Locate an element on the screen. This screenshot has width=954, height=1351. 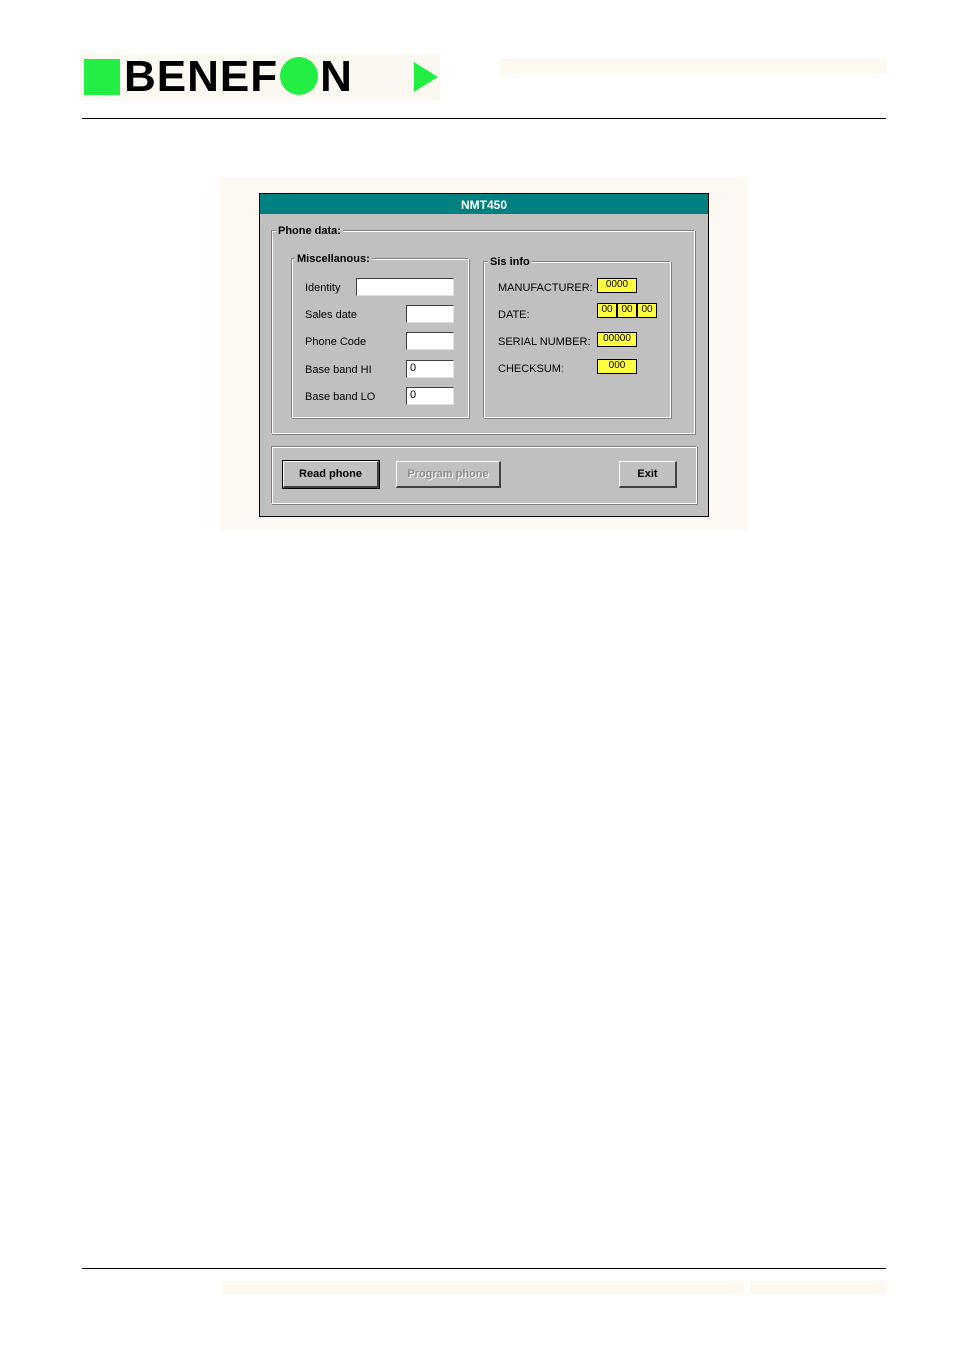
header-rule is located at coordinates (484, 118).